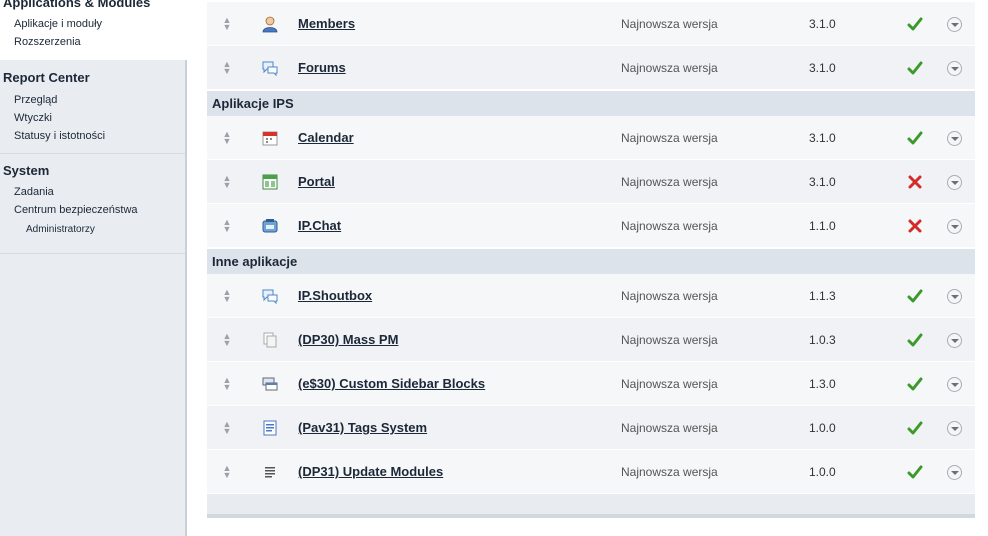  What do you see at coordinates (591, 261) in the screenshot?
I see `section-header-other: Inne aplikacje` at bounding box center [591, 261].